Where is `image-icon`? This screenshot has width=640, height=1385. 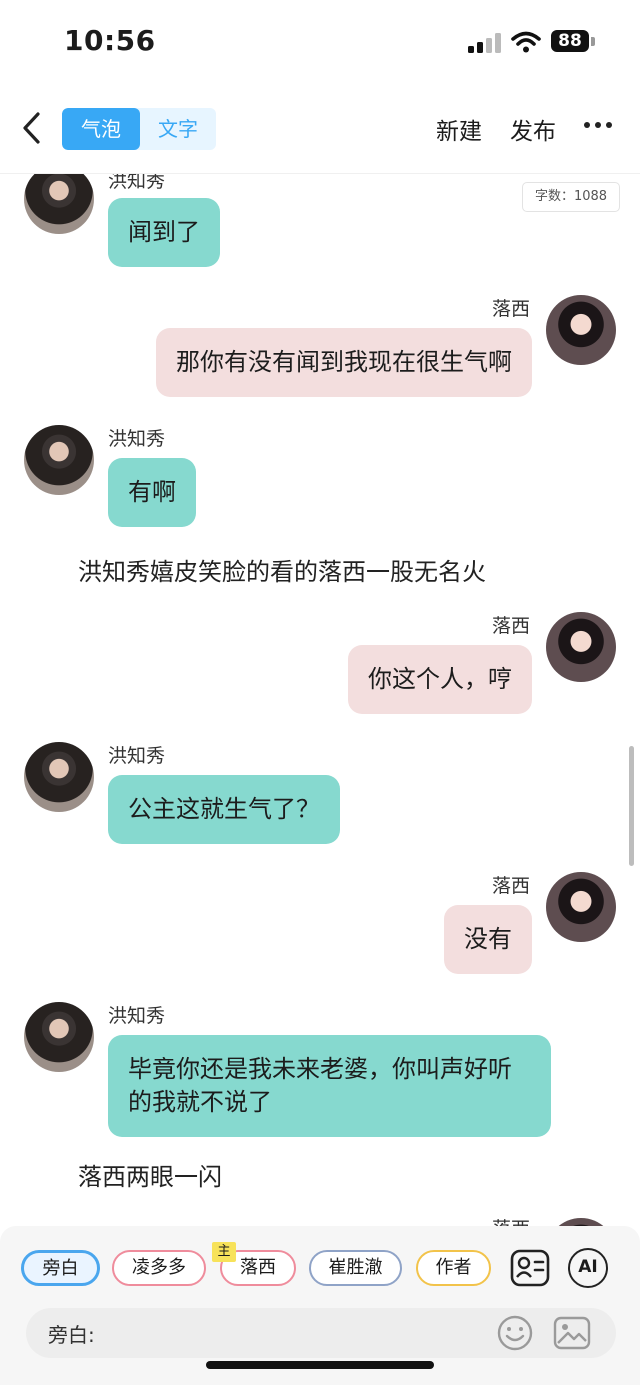
image-icon is located at coordinates (572, 1333).